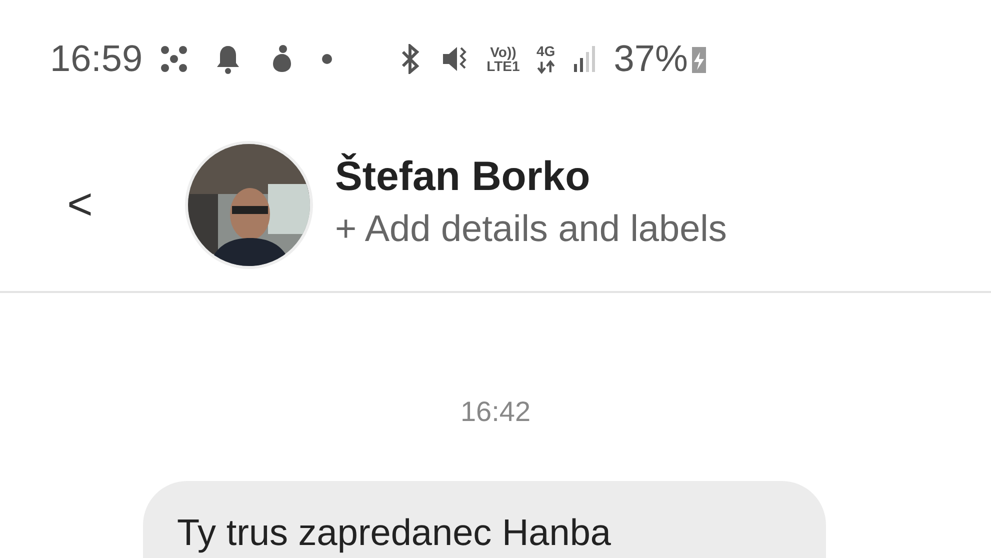 Image resolution: width=991 pixels, height=558 pixels. Describe the element at coordinates (96, 59) in the screenshot. I see `clock-time: 16:59` at that location.